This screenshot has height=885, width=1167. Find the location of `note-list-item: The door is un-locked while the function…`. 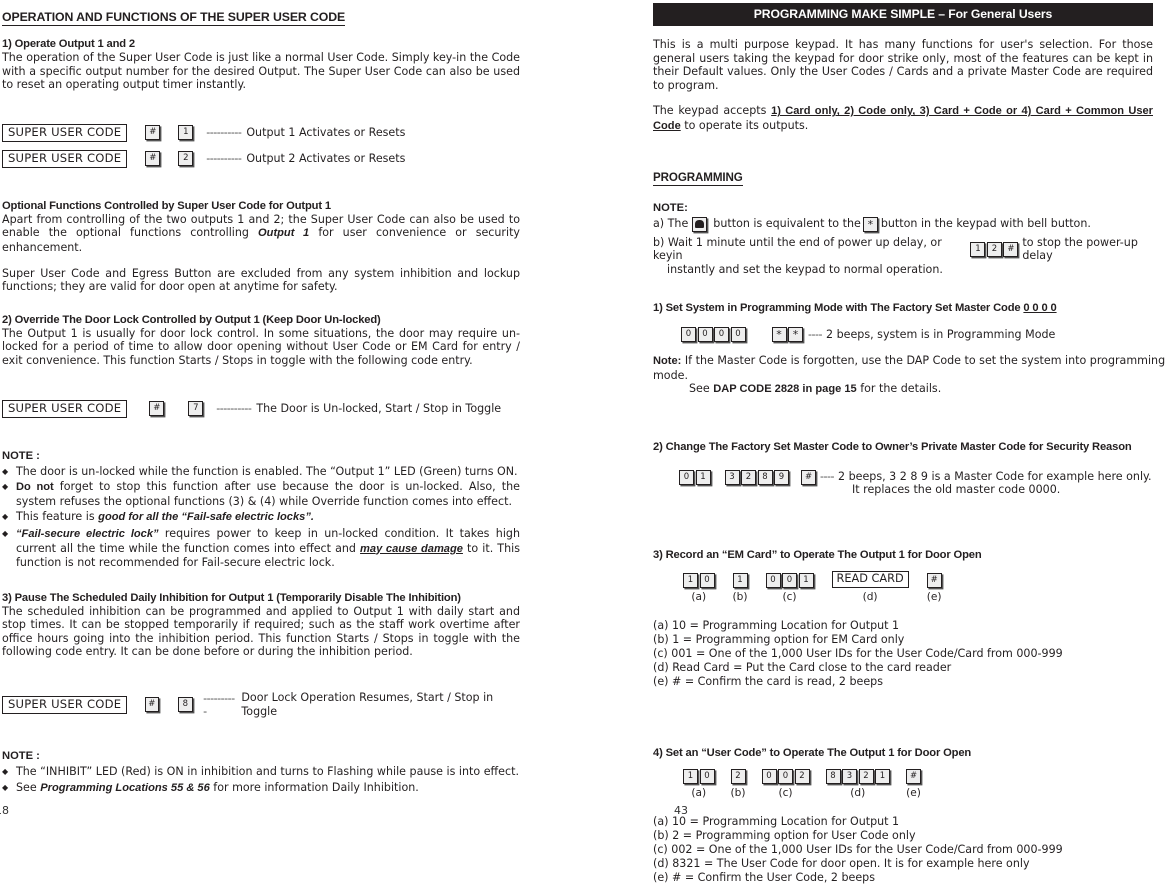

note-list-item: The door is un-locked while the function… is located at coordinates (261, 472).